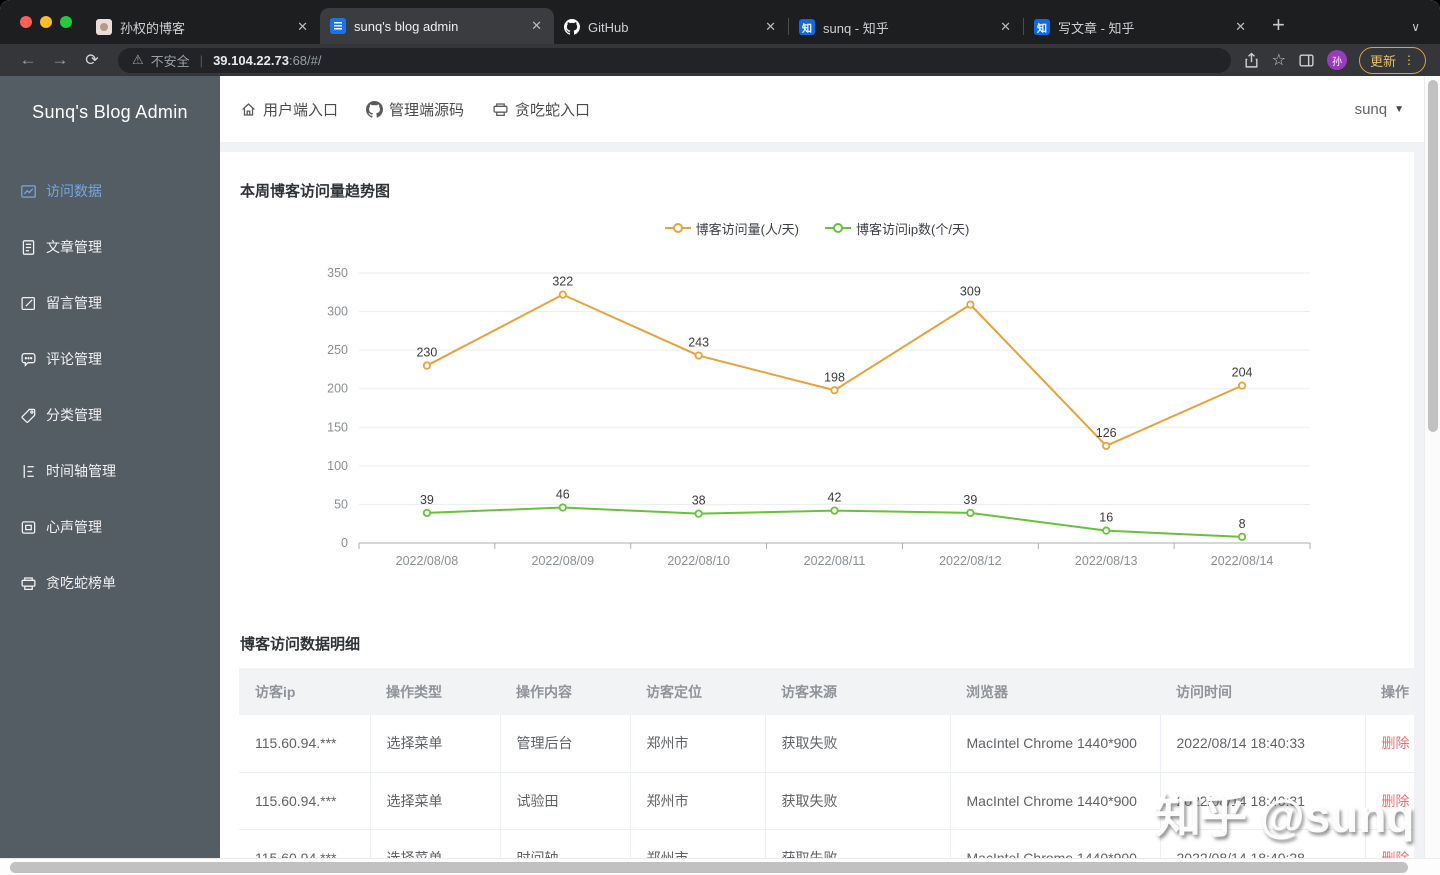 This screenshot has width=1440, height=875. I want to click on side-panel-icon, so click(1306, 60).